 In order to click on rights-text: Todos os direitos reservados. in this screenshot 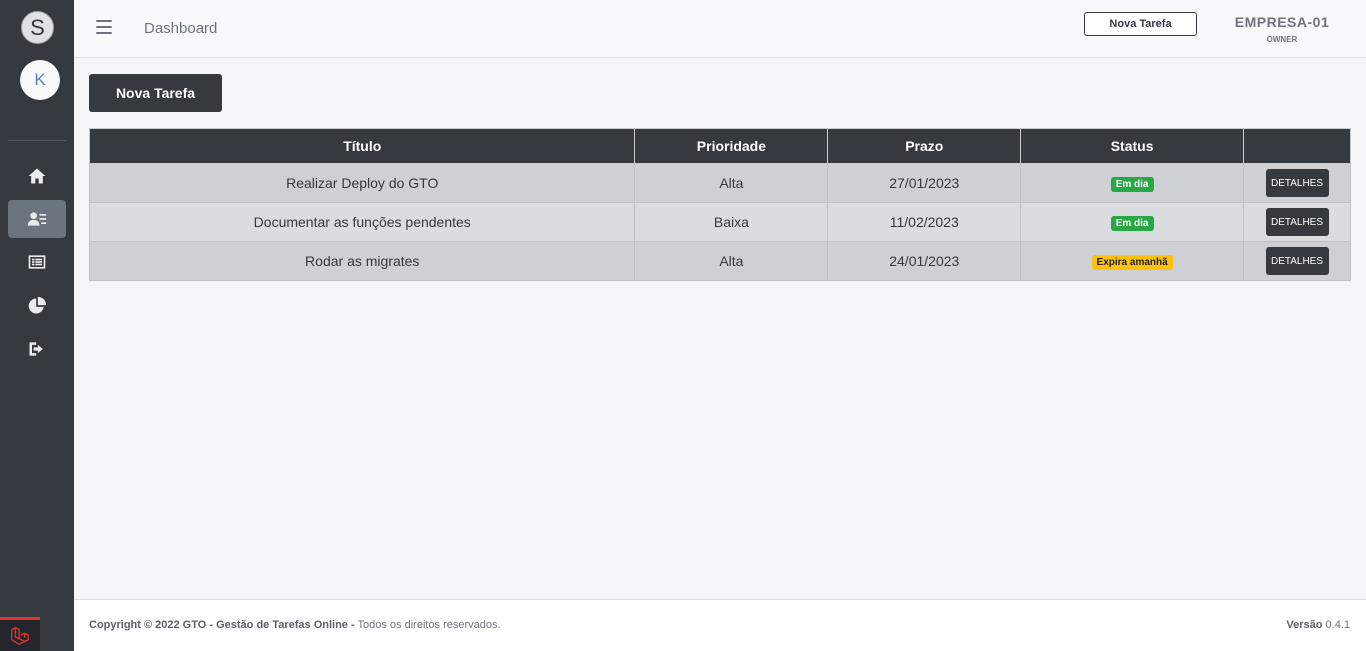, I will do `click(427, 625)`.